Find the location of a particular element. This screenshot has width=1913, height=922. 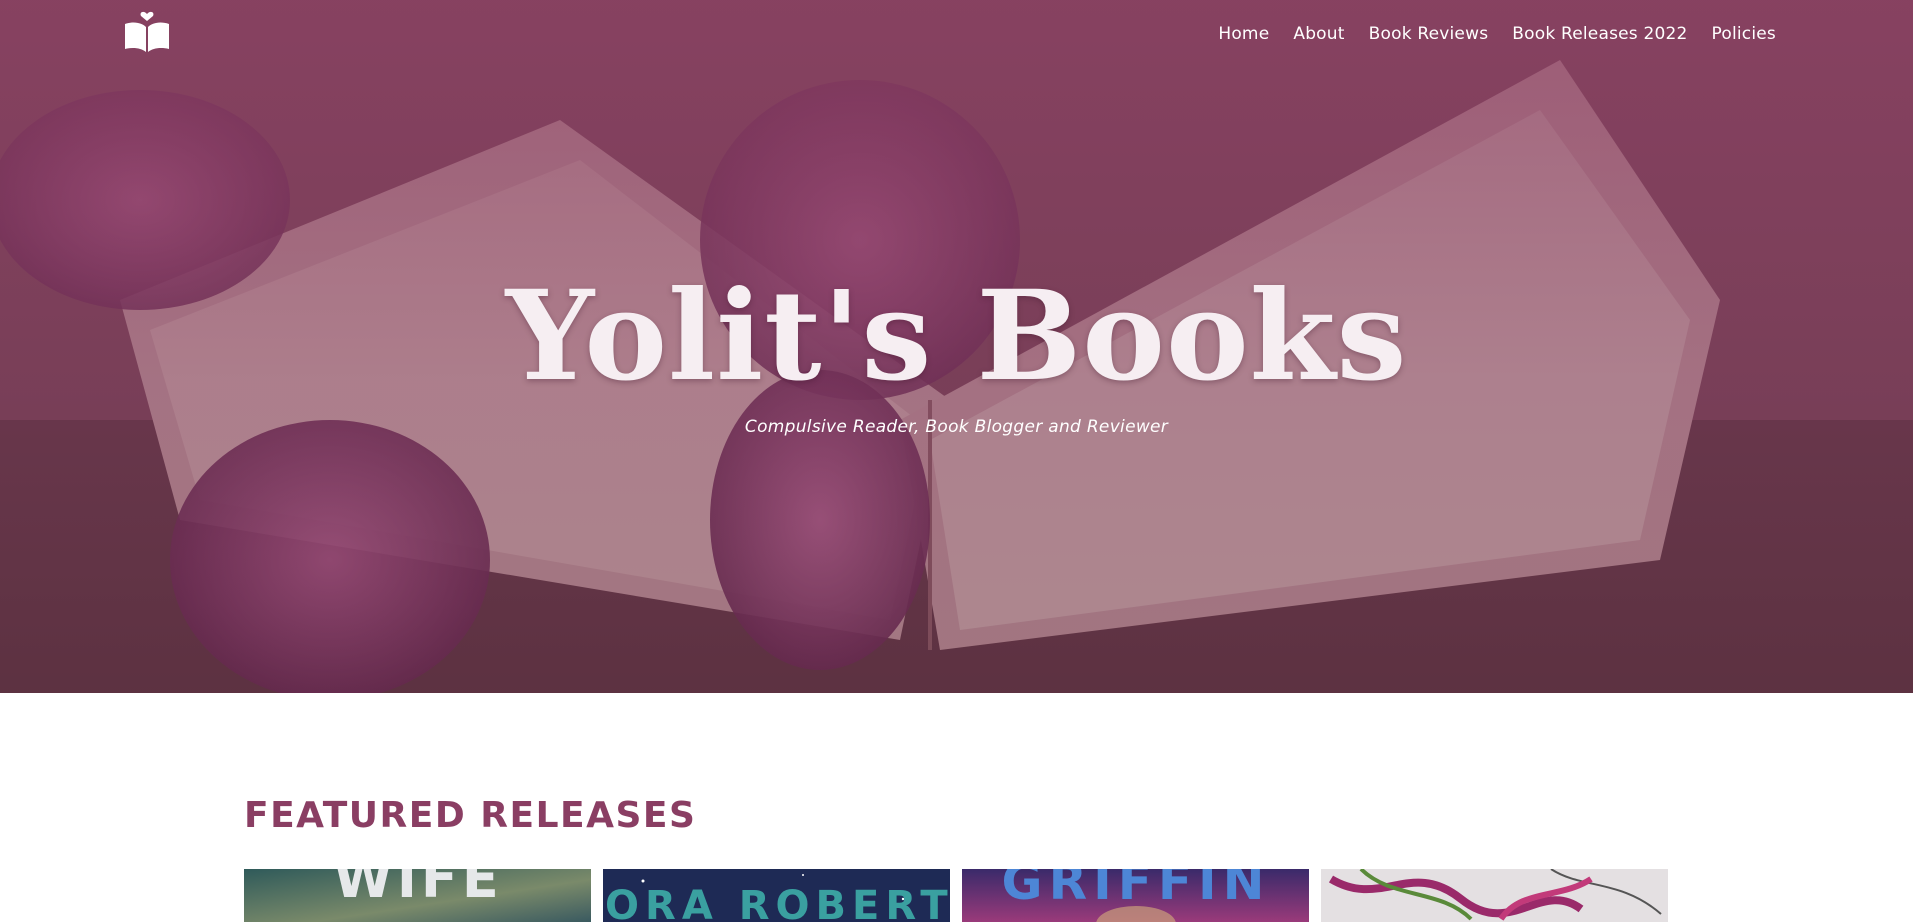

book-cover-1-text: WIFE is located at coordinates (417, 889).